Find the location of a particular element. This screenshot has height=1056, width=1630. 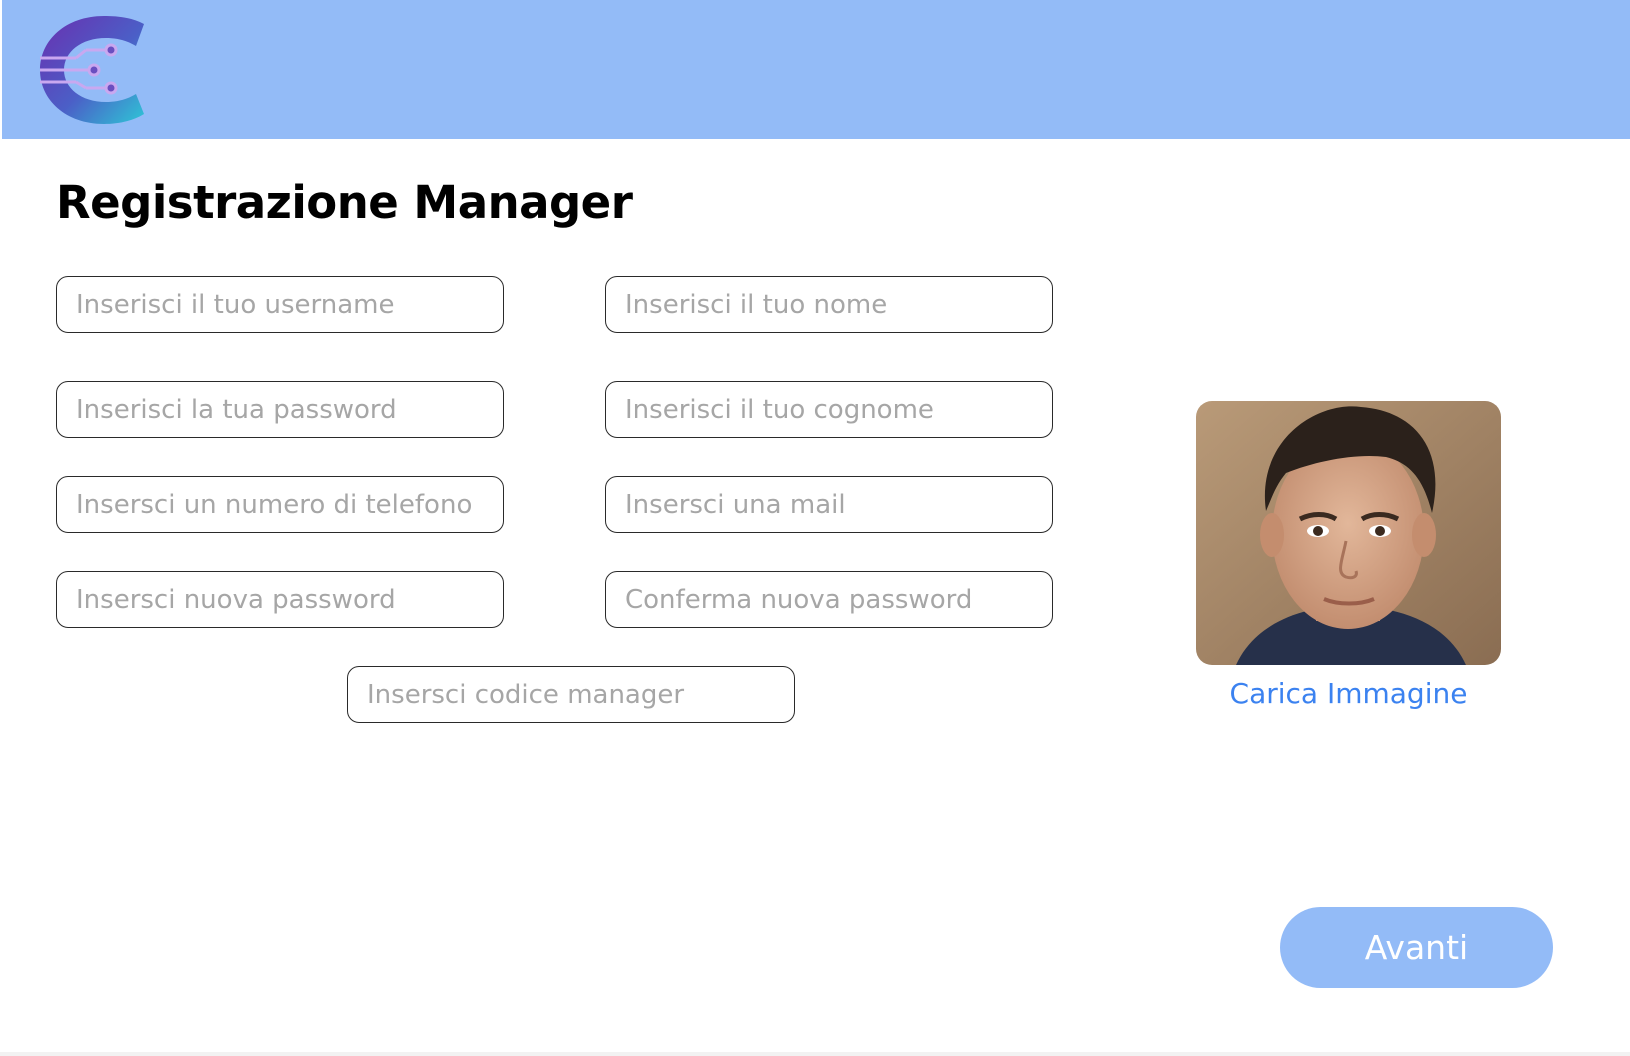

telefono-input is located at coordinates (280, 504).